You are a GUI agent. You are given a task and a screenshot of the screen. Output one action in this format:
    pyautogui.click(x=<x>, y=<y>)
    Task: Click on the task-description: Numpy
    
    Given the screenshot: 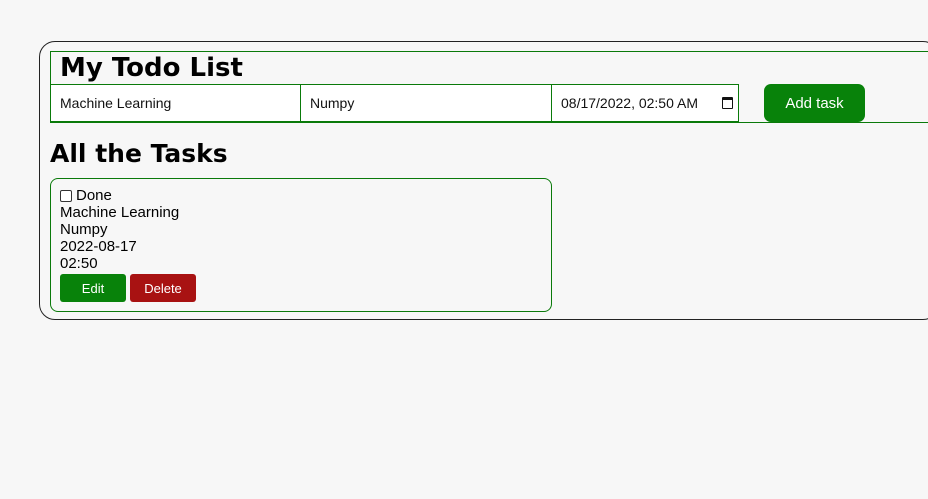 What is the action you would take?
    pyautogui.click(x=84, y=229)
    